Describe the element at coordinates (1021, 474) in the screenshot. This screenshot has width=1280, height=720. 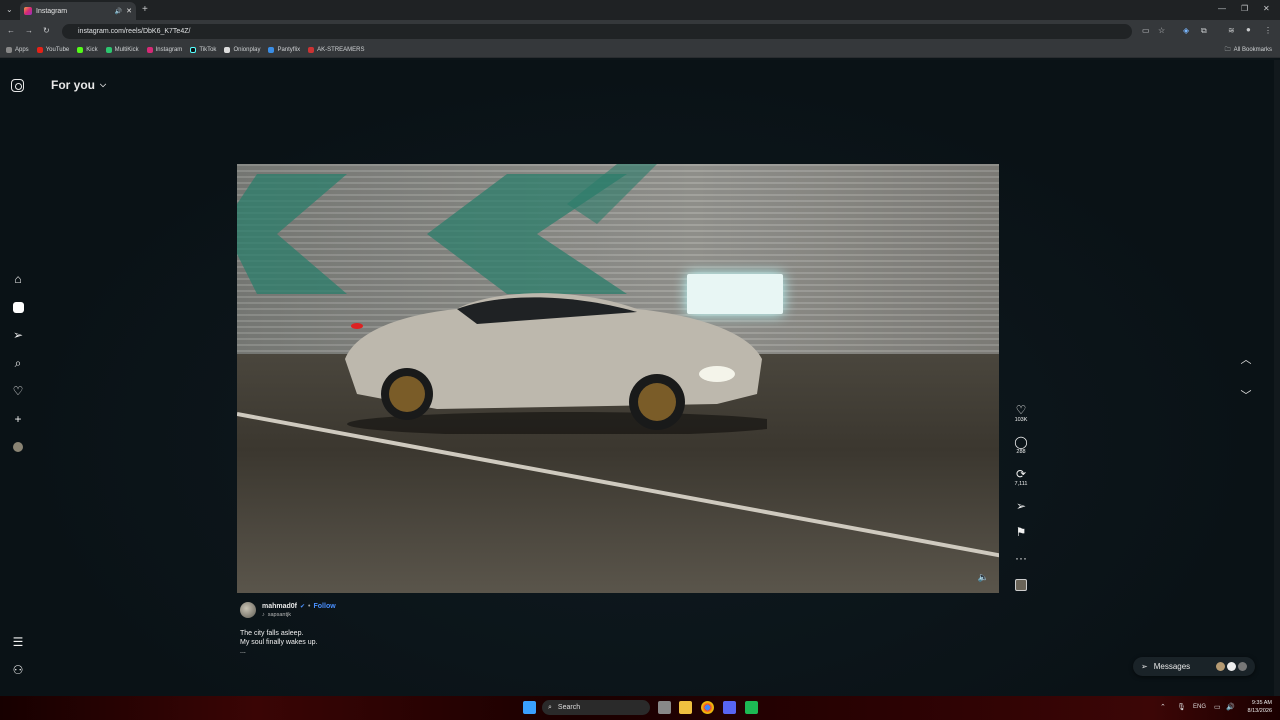
I see `repost-icon: ⟳` at that location.